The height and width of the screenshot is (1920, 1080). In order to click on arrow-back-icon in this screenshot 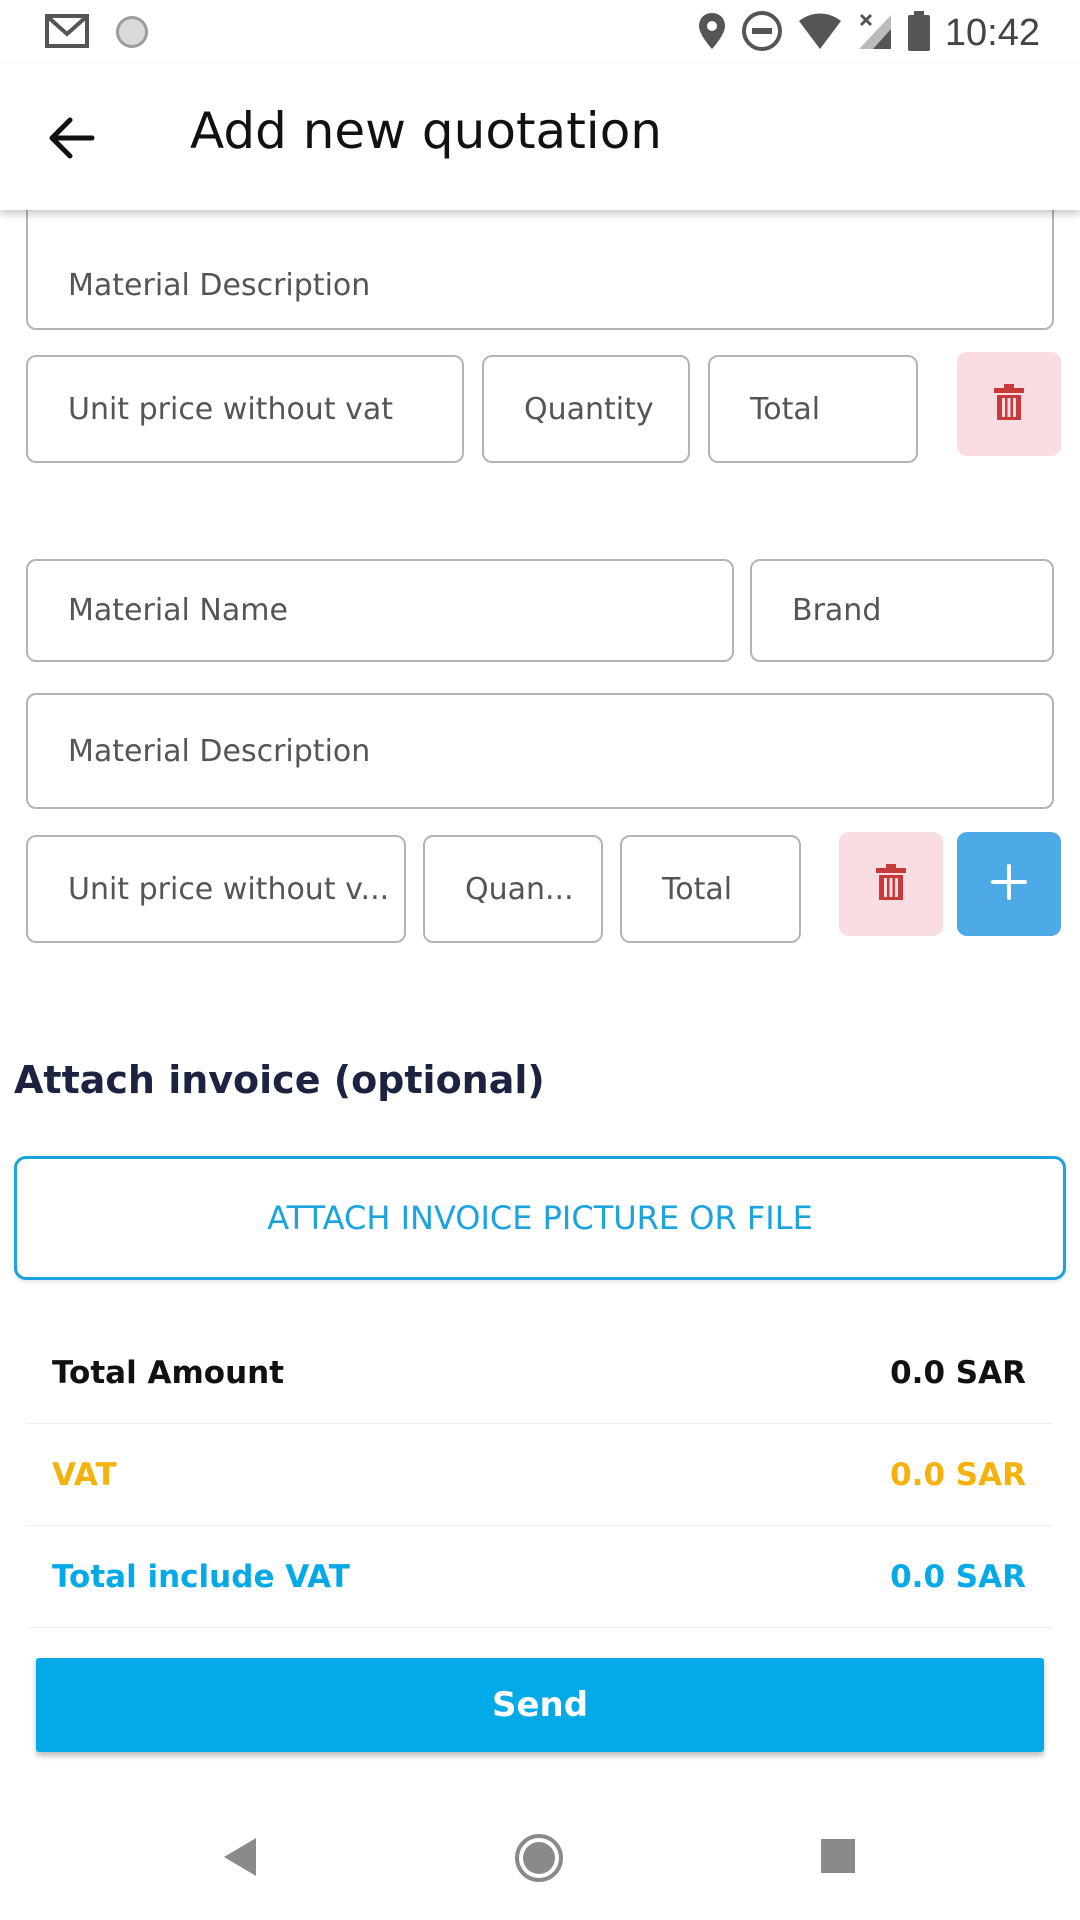, I will do `click(72, 138)`.